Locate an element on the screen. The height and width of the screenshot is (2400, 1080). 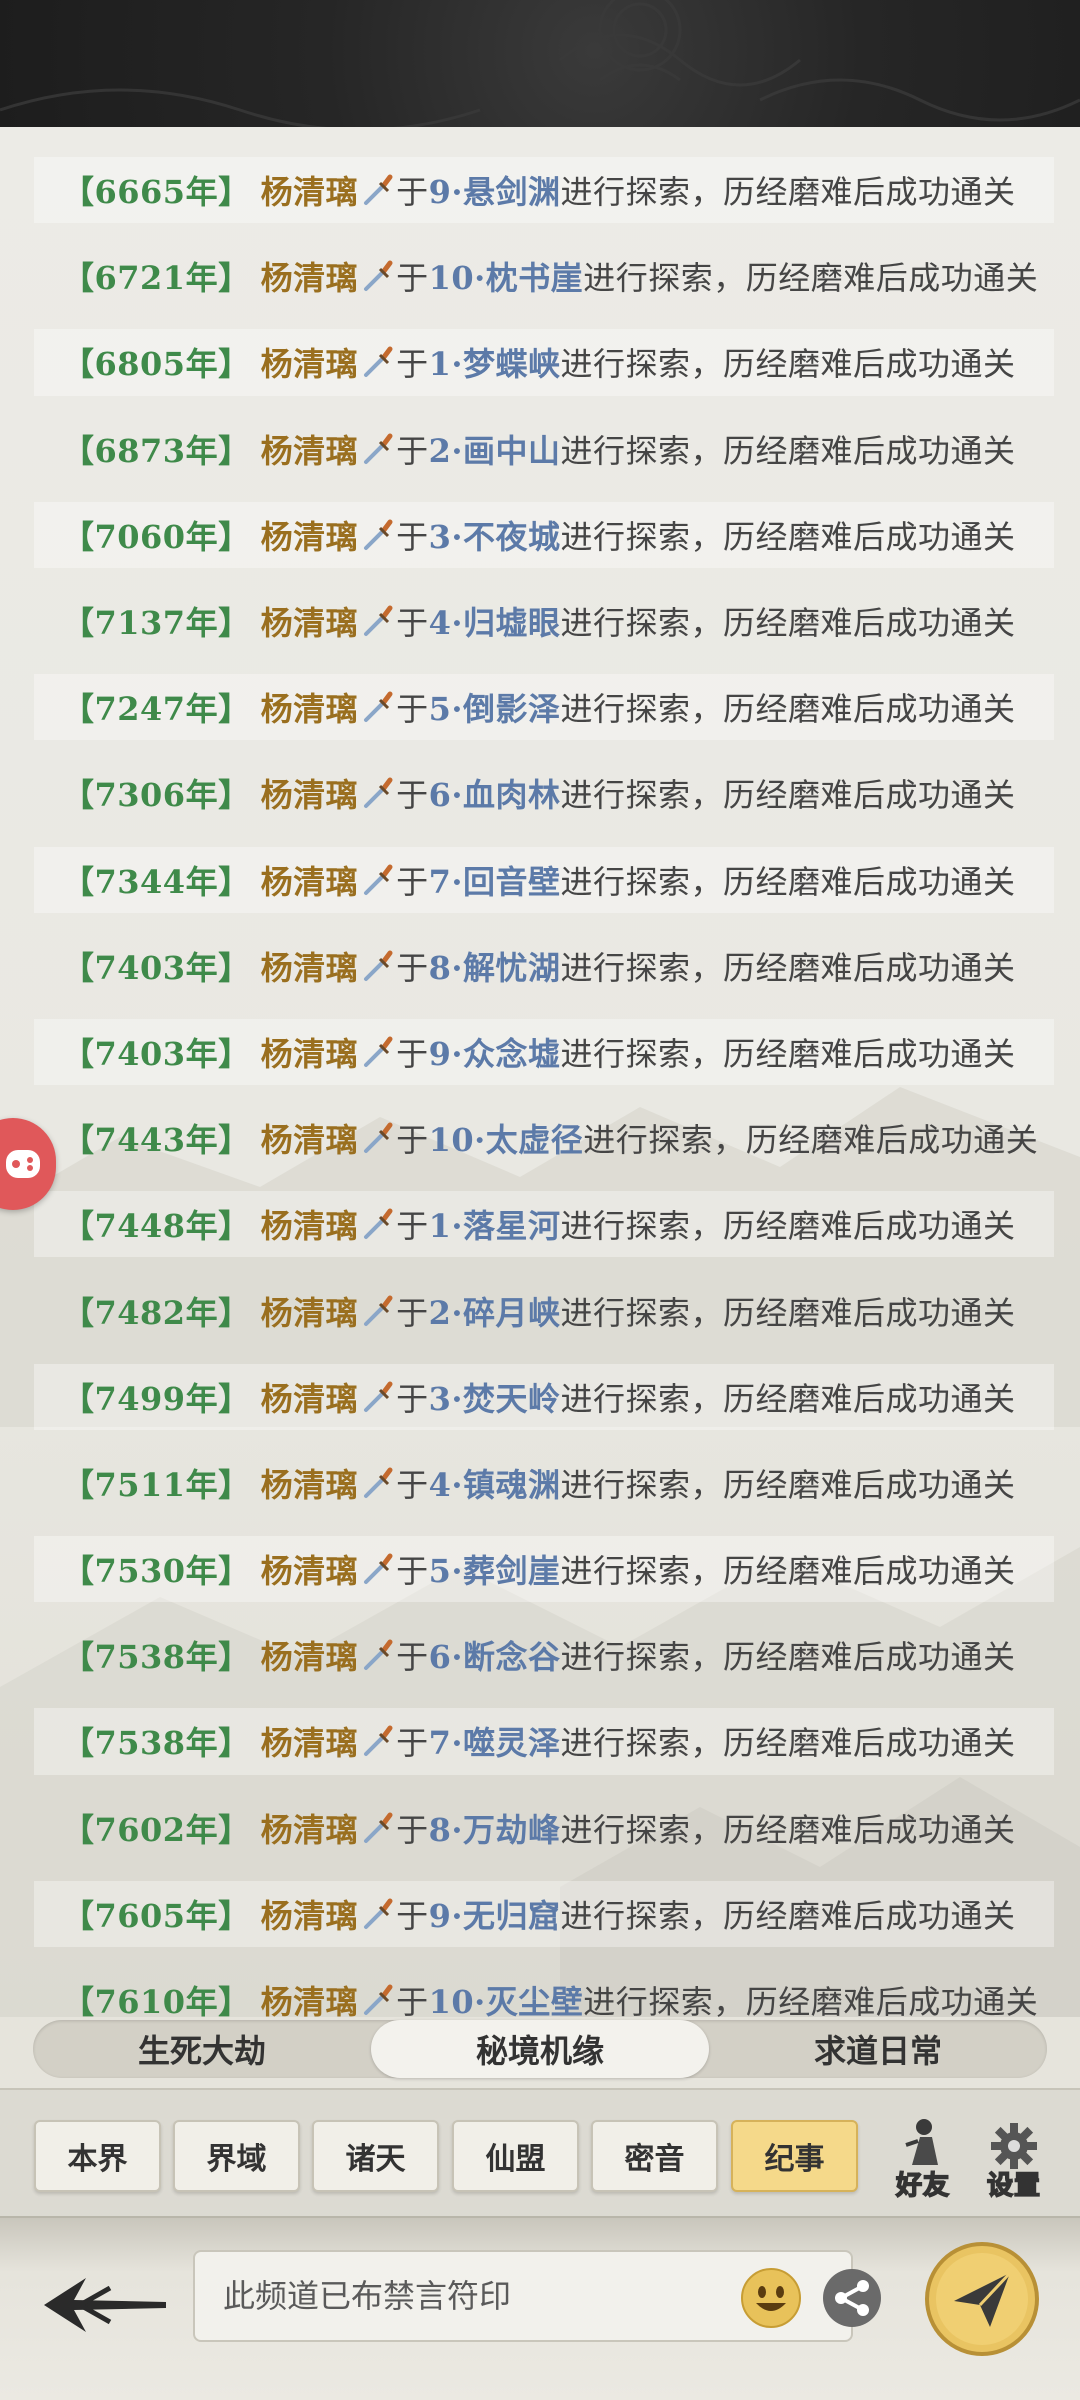
log-entry: 【6665年】 杨清璃于 9·悬剑渊 进行探索，历经磨难后成功通关 is located at coordinates (544, 190).